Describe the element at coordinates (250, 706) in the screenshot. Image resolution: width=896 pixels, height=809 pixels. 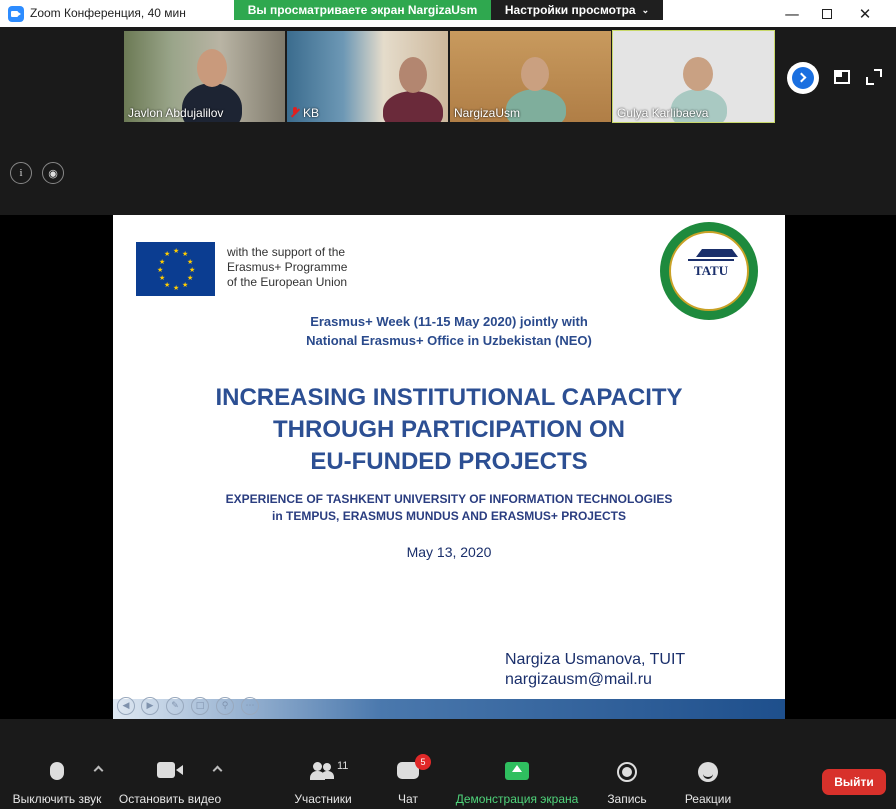
I see `more-options-icon: ⋯` at that location.